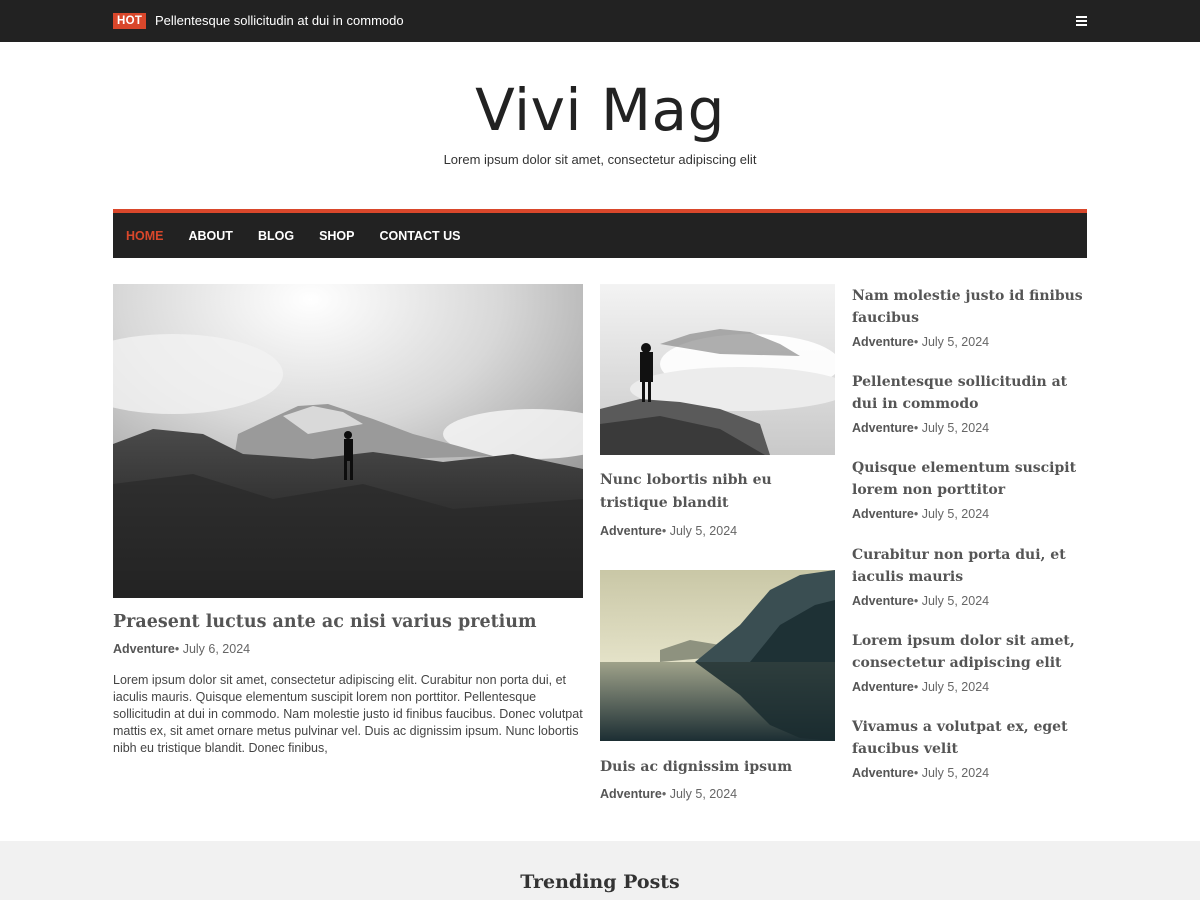 This screenshot has height=900, width=1200. Describe the element at coordinates (145, 236) in the screenshot. I see `nav-item-home: HOME` at that location.